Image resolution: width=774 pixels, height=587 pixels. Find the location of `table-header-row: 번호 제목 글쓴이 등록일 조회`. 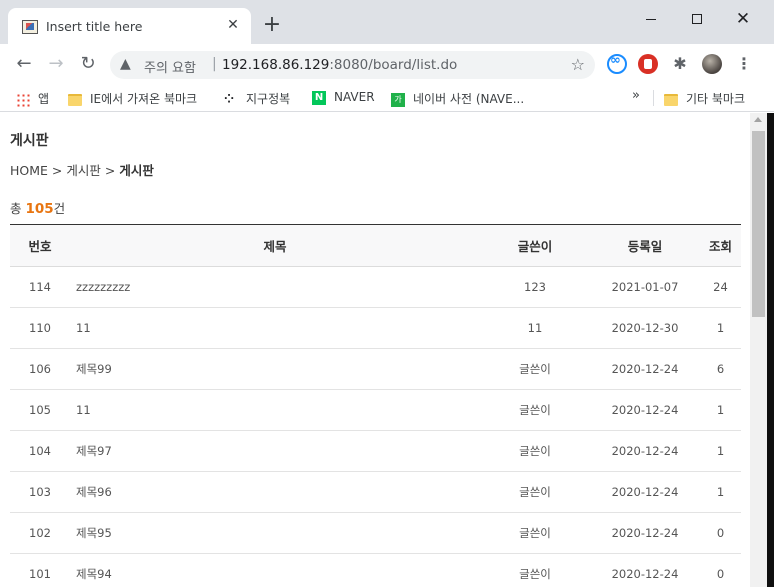

table-header-row: 번호 제목 글쓴이 등록일 조회 is located at coordinates (375, 245).